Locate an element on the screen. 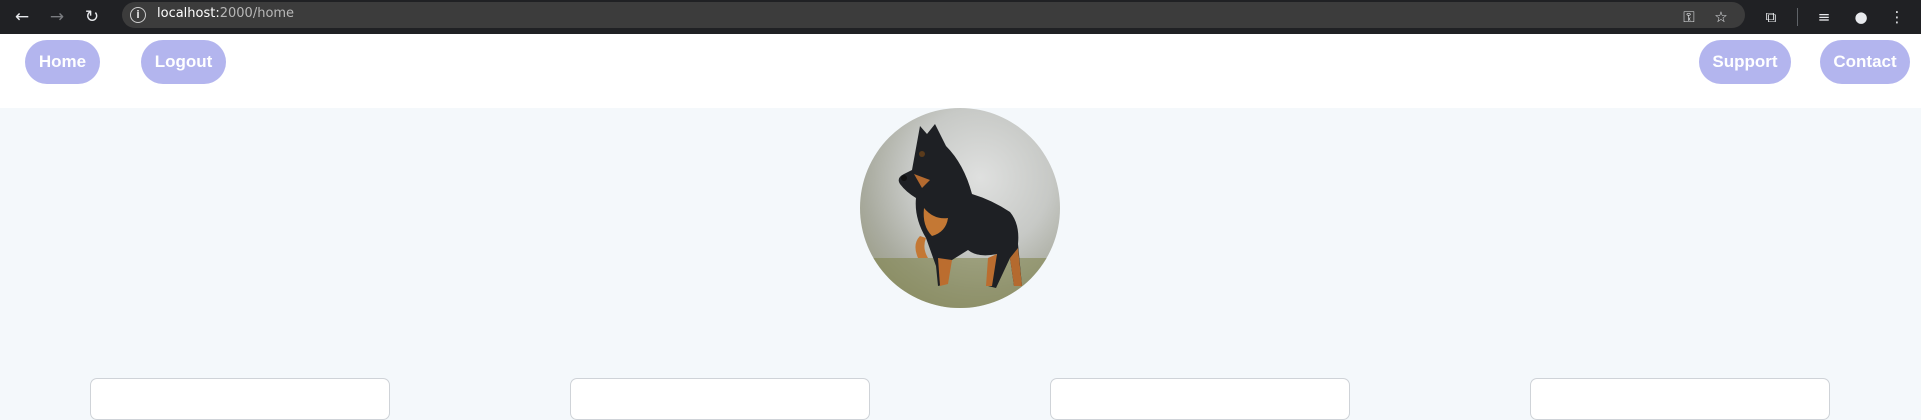 This screenshot has width=1921, height=420. profile-avatar is located at coordinates (960, 208).